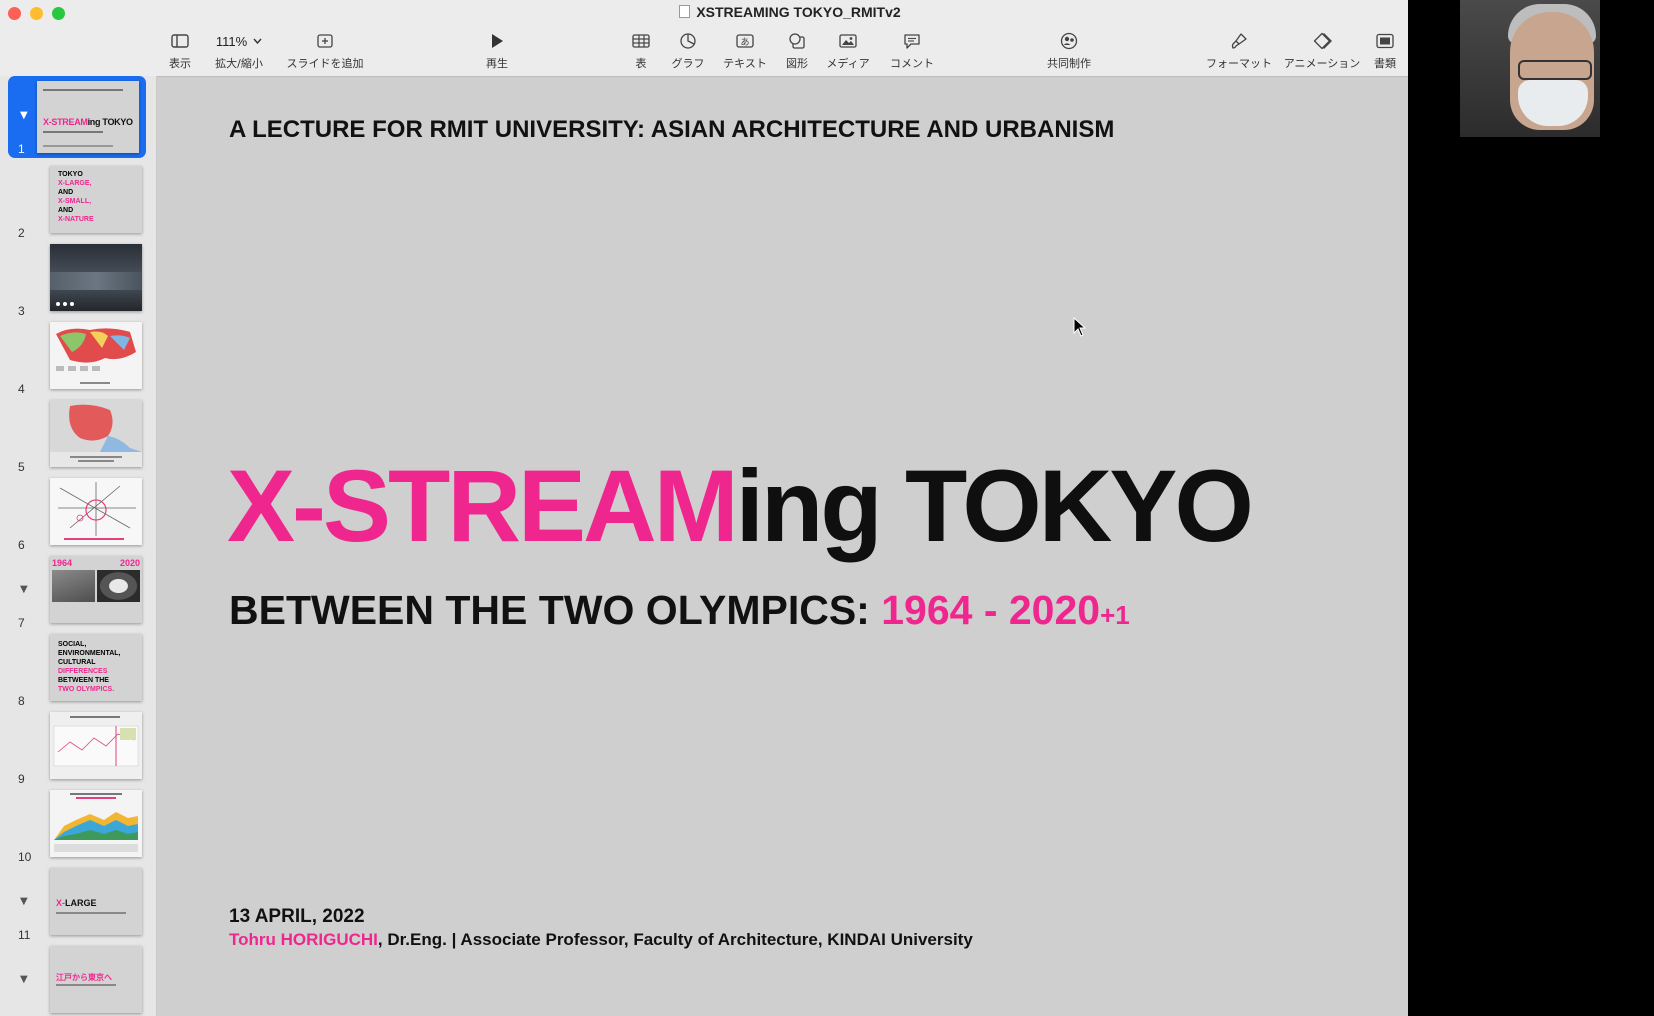  I want to click on text-label: テキスト, so click(745, 63).